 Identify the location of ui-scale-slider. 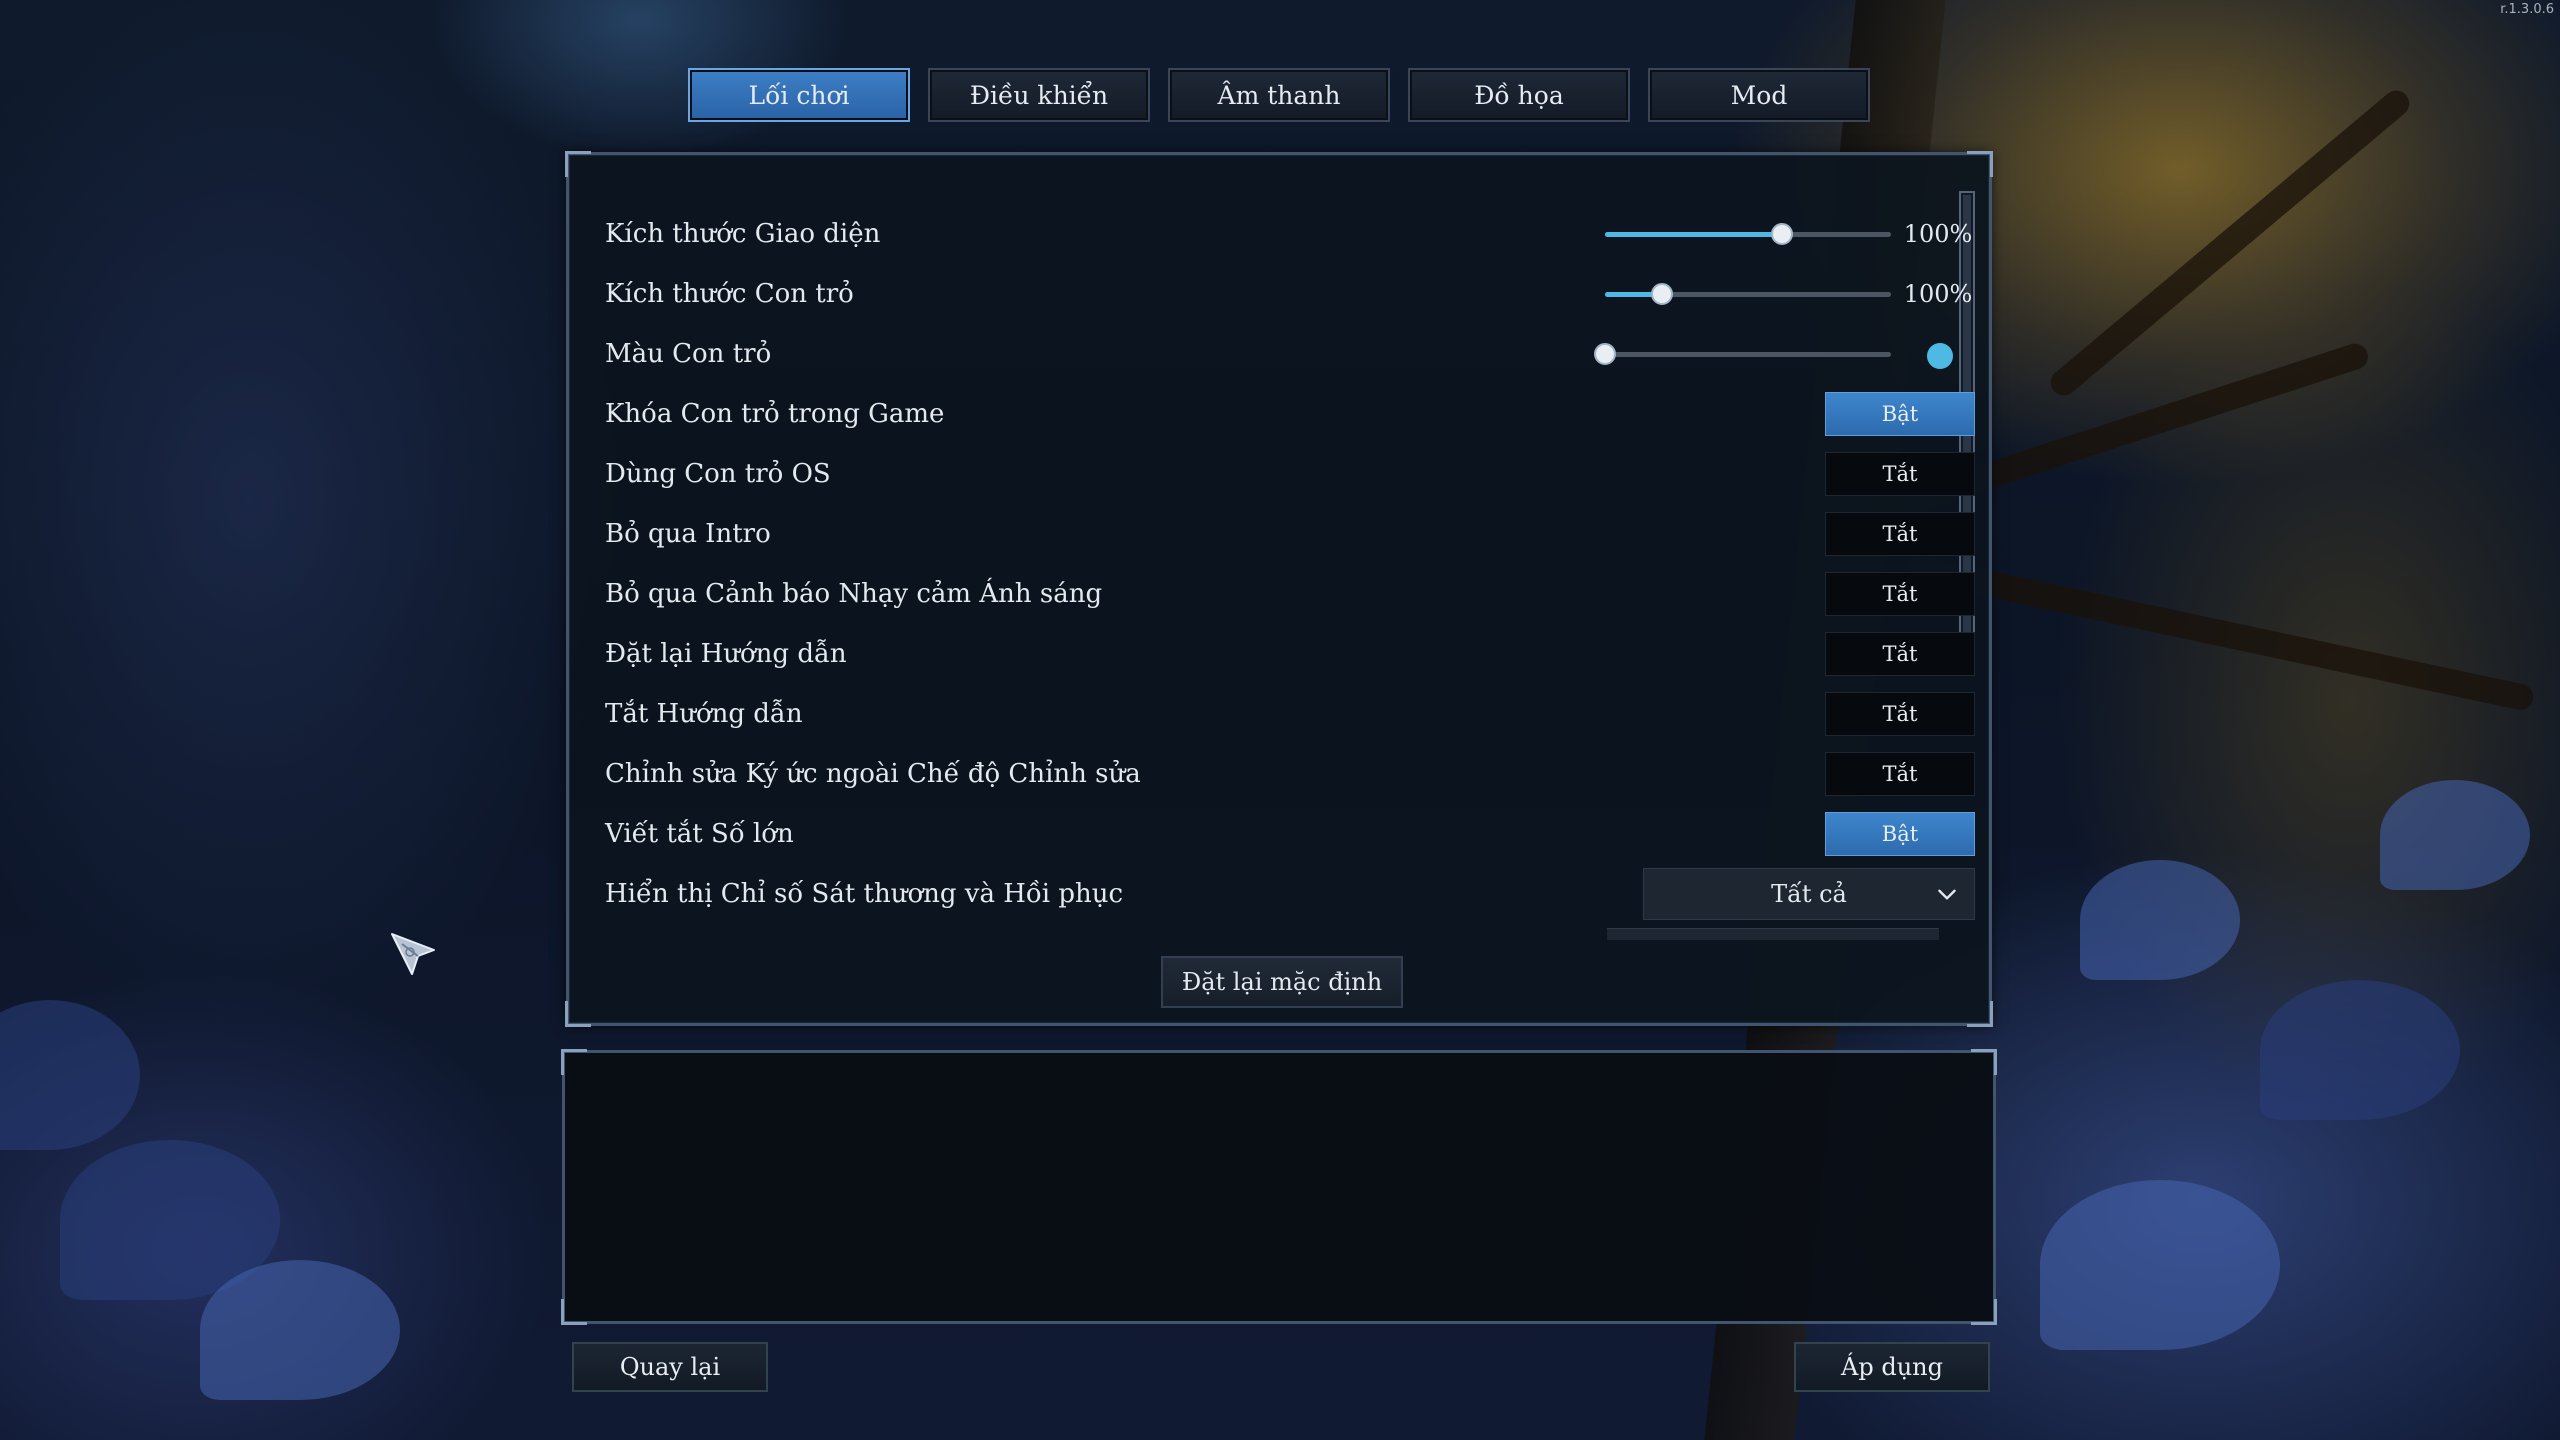
(1748, 234).